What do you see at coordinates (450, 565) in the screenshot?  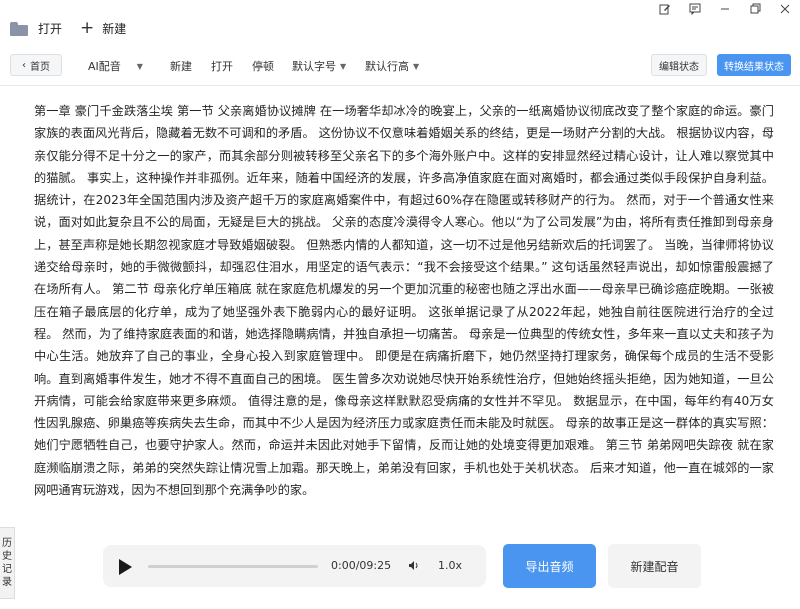 I see `speed-control: 1.0x` at bounding box center [450, 565].